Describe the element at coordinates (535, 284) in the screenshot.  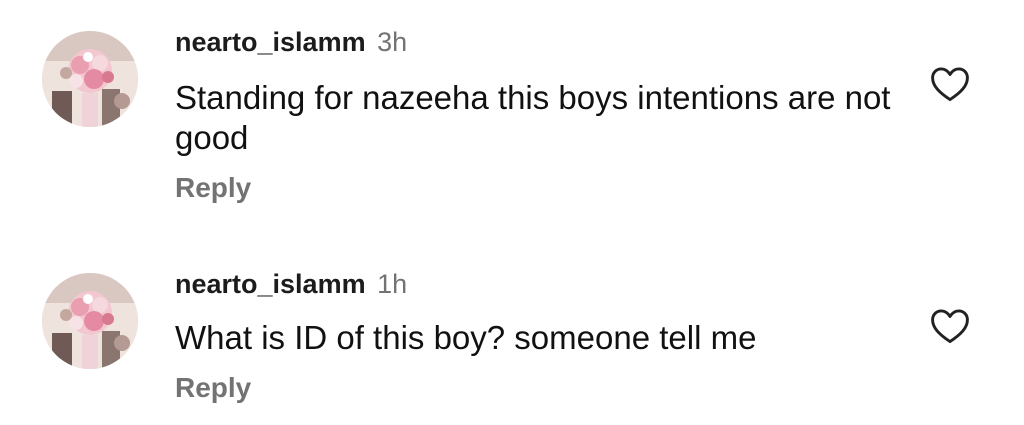
I see `comment-meta: nearto_islamm 1h` at that location.